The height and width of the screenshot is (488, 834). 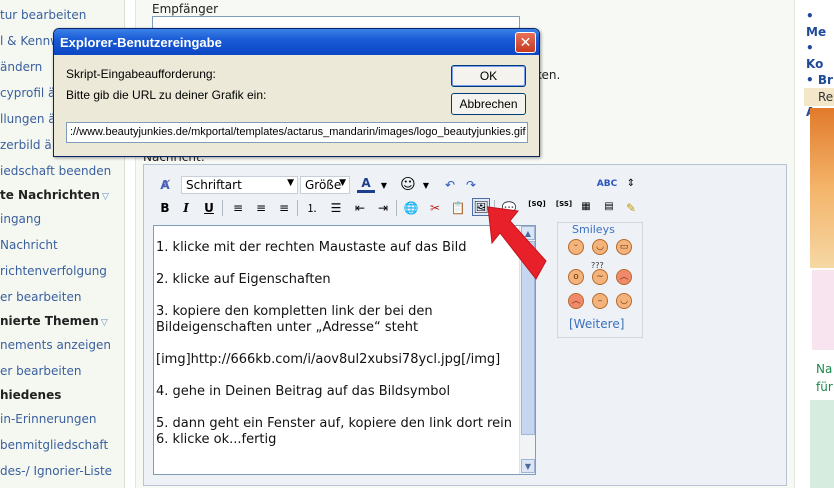 What do you see at coordinates (607, 184) in the screenshot?
I see `spellcheck-icon: ABC` at bounding box center [607, 184].